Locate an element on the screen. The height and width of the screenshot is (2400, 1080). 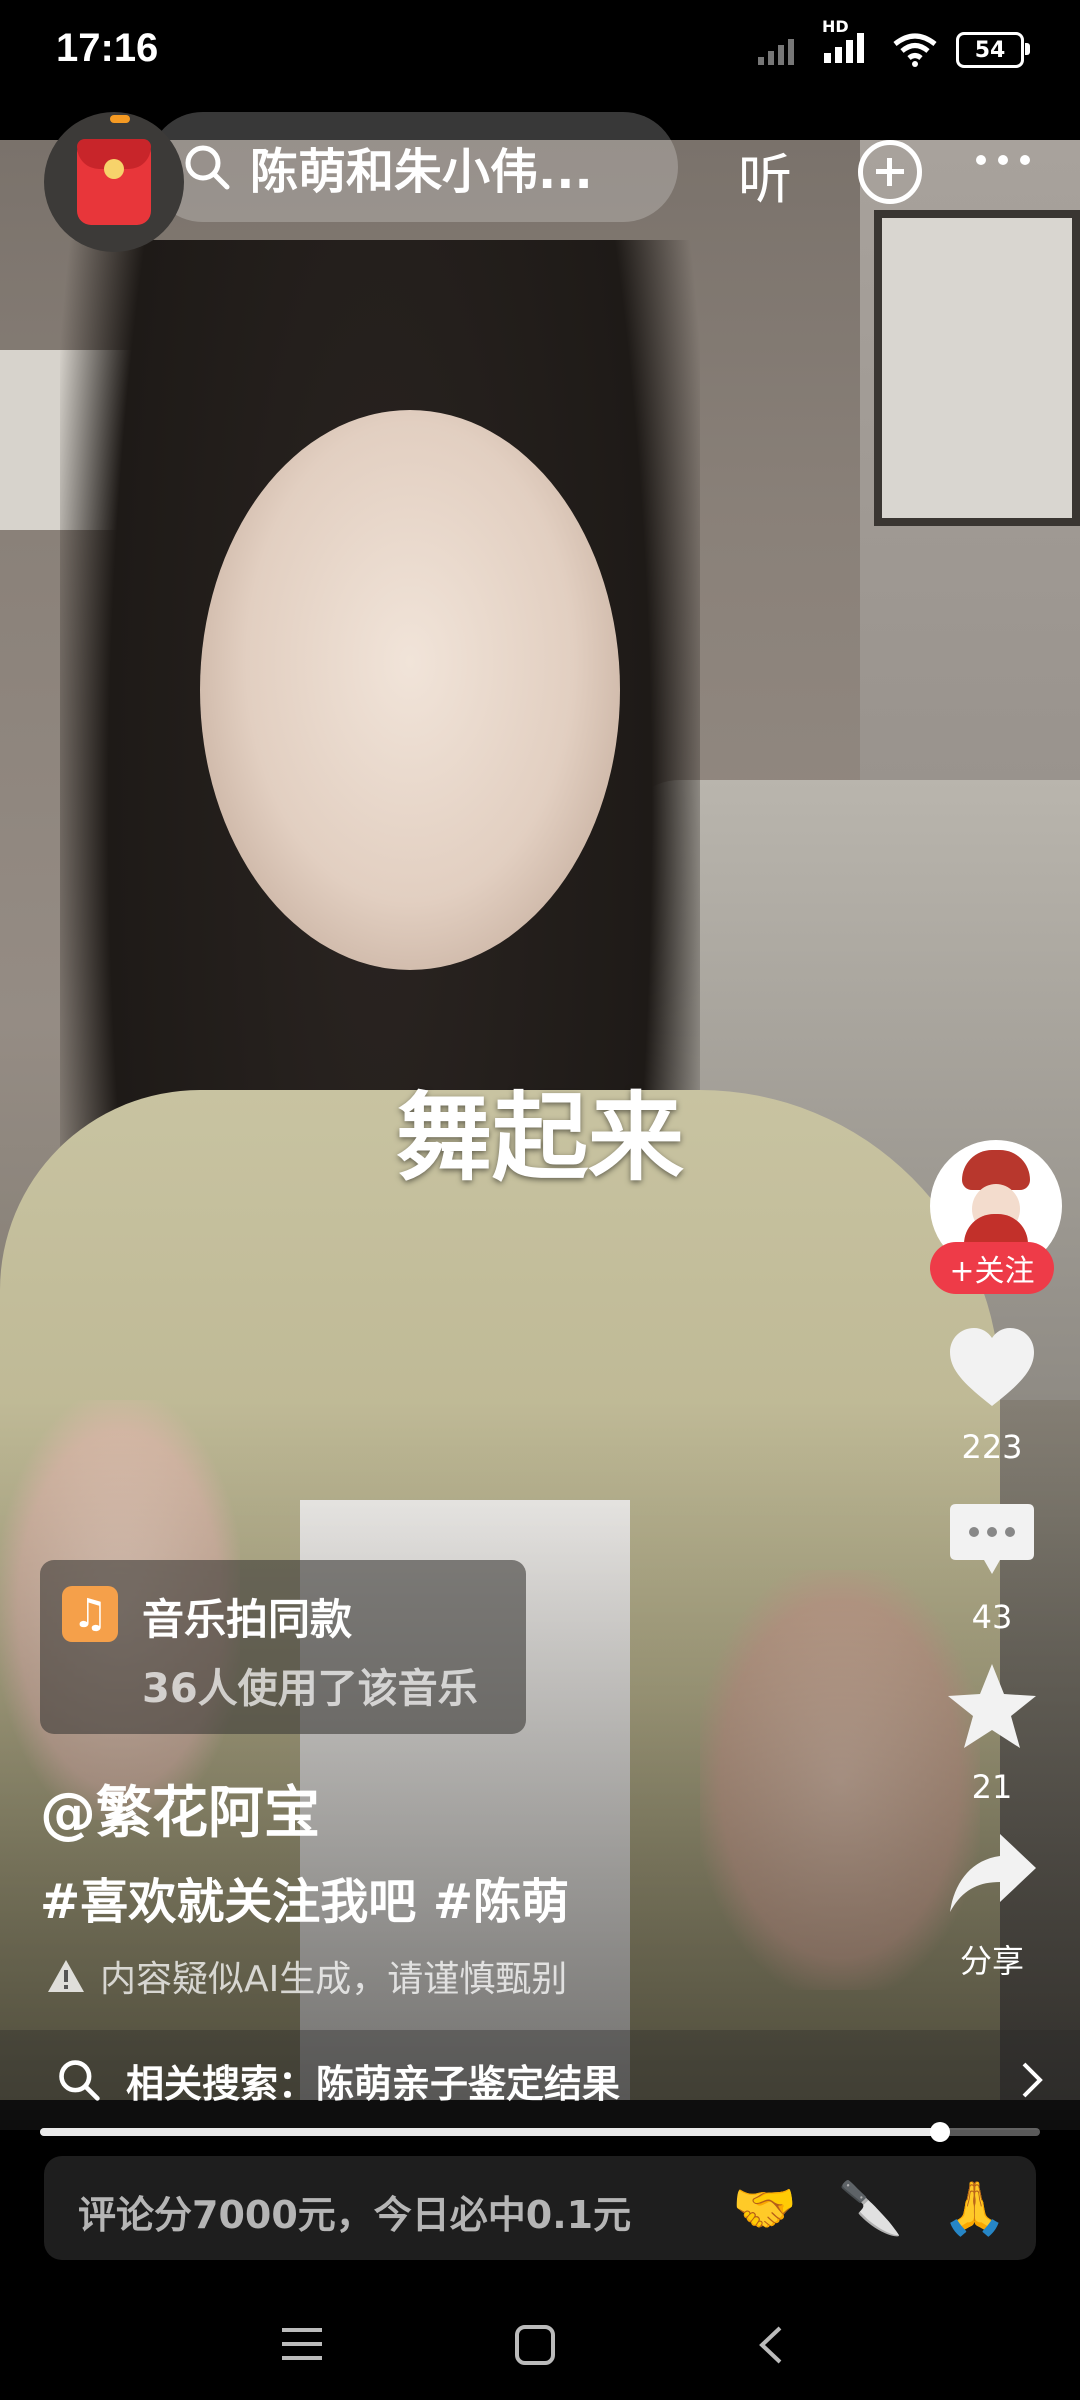
signal-icon-primary: HD is located at coordinates (848, 43).